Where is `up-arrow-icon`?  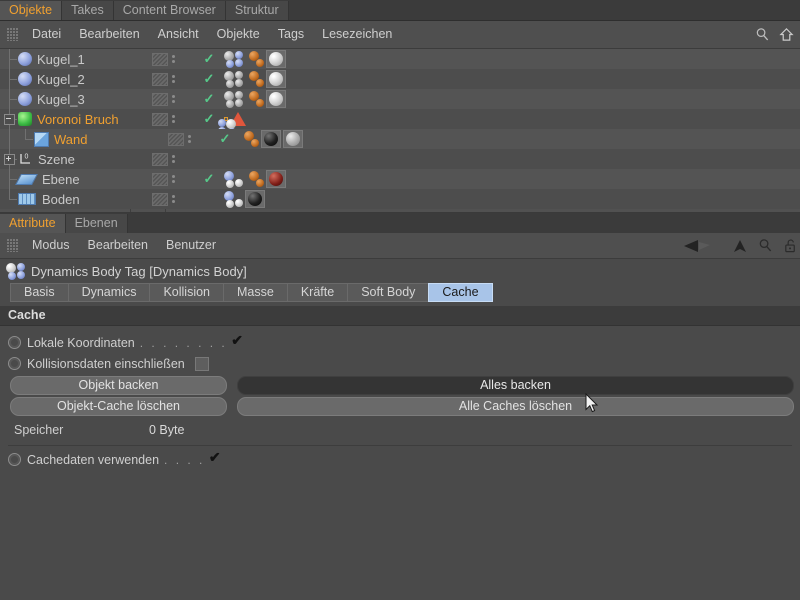
up-arrow-icon is located at coordinates (740, 246).